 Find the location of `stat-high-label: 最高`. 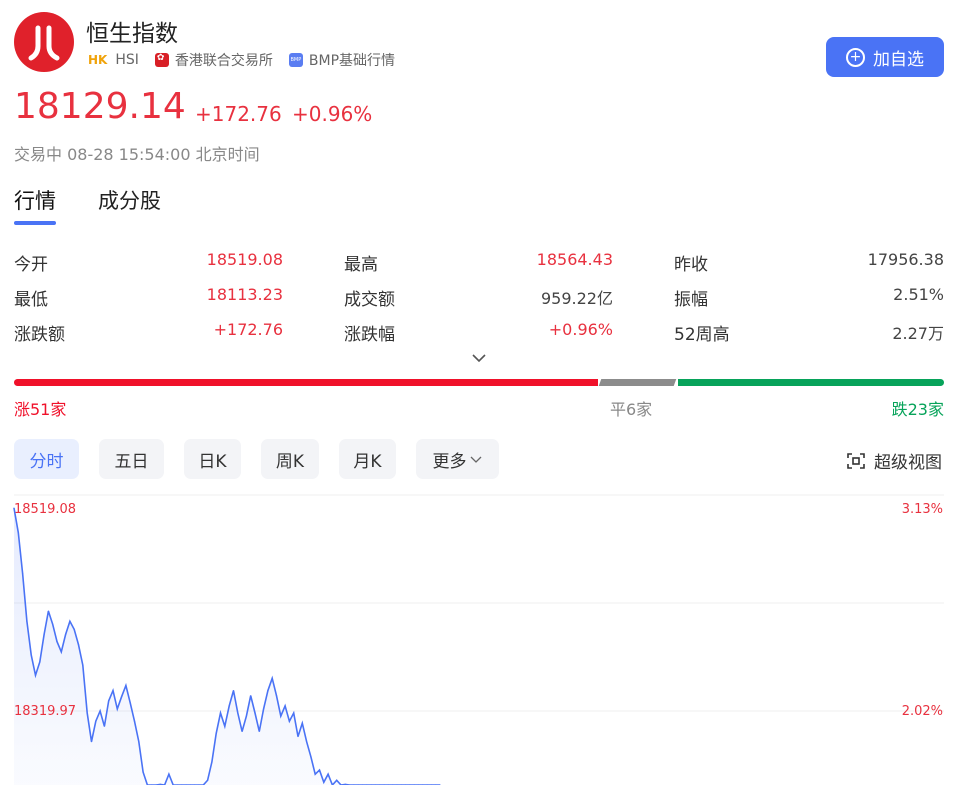

stat-high-label: 最高 is located at coordinates (361, 265).